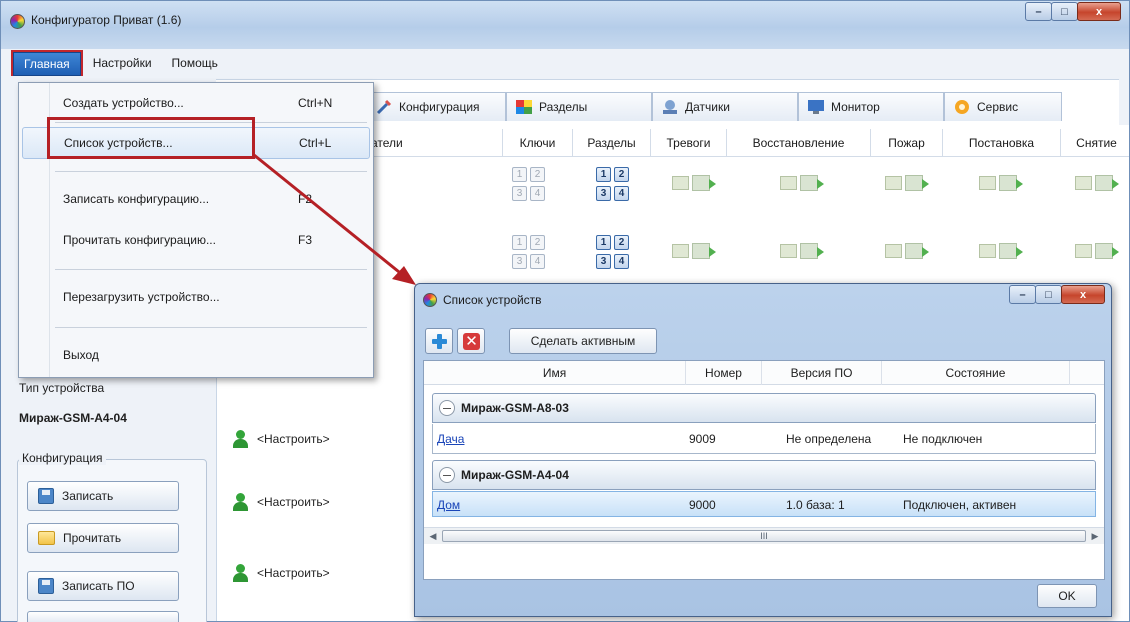  Describe the element at coordinates (524, 107) in the screenshot. I see `sections-icon` at that location.